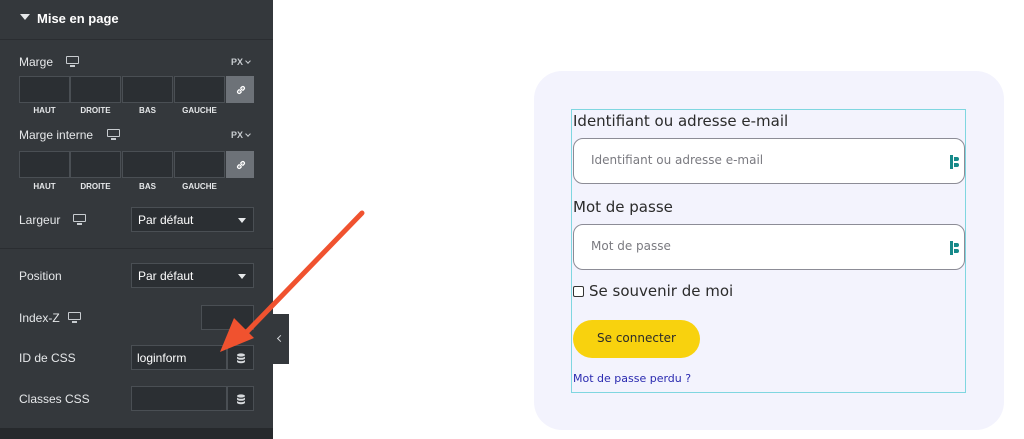  I want to click on css-id-value: loginform, so click(162, 358).